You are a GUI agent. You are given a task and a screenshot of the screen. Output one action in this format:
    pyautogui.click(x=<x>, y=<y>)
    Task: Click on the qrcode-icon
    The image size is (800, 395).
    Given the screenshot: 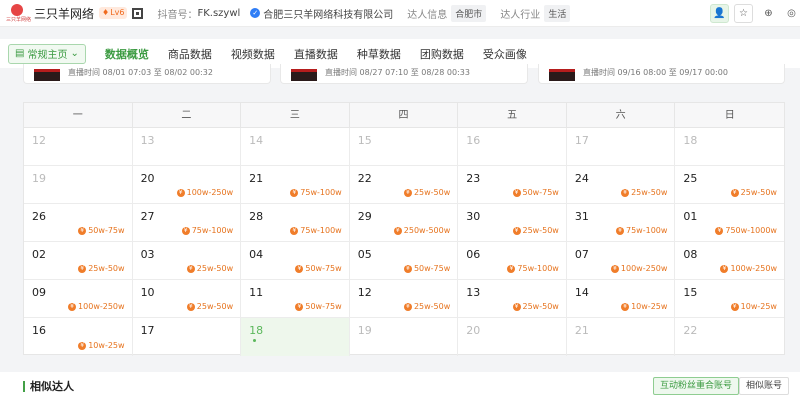 What is the action you would take?
    pyautogui.click(x=138, y=13)
    